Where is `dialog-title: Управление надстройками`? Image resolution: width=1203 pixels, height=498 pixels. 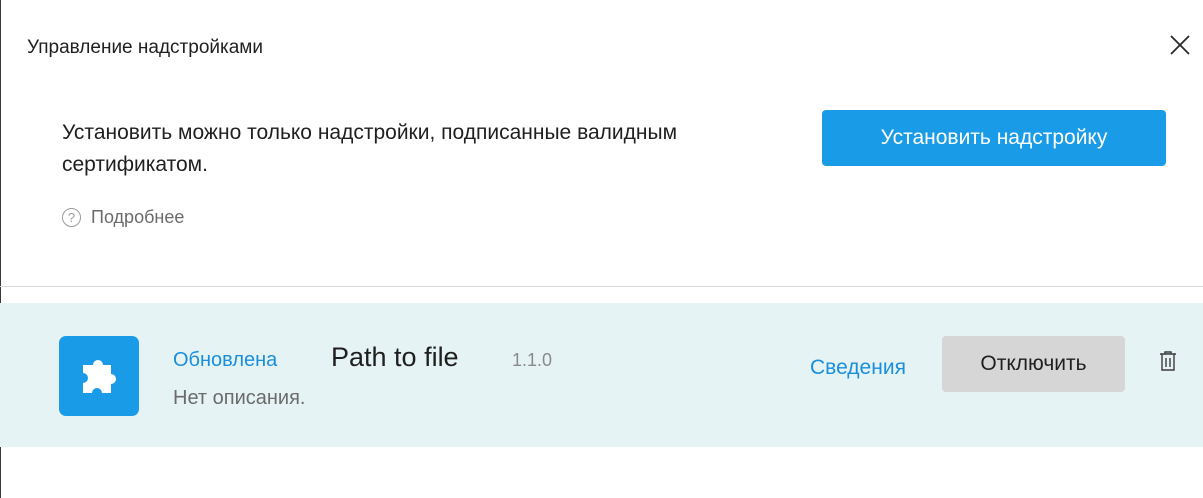
dialog-title: Управление надстройками is located at coordinates (145, 47).